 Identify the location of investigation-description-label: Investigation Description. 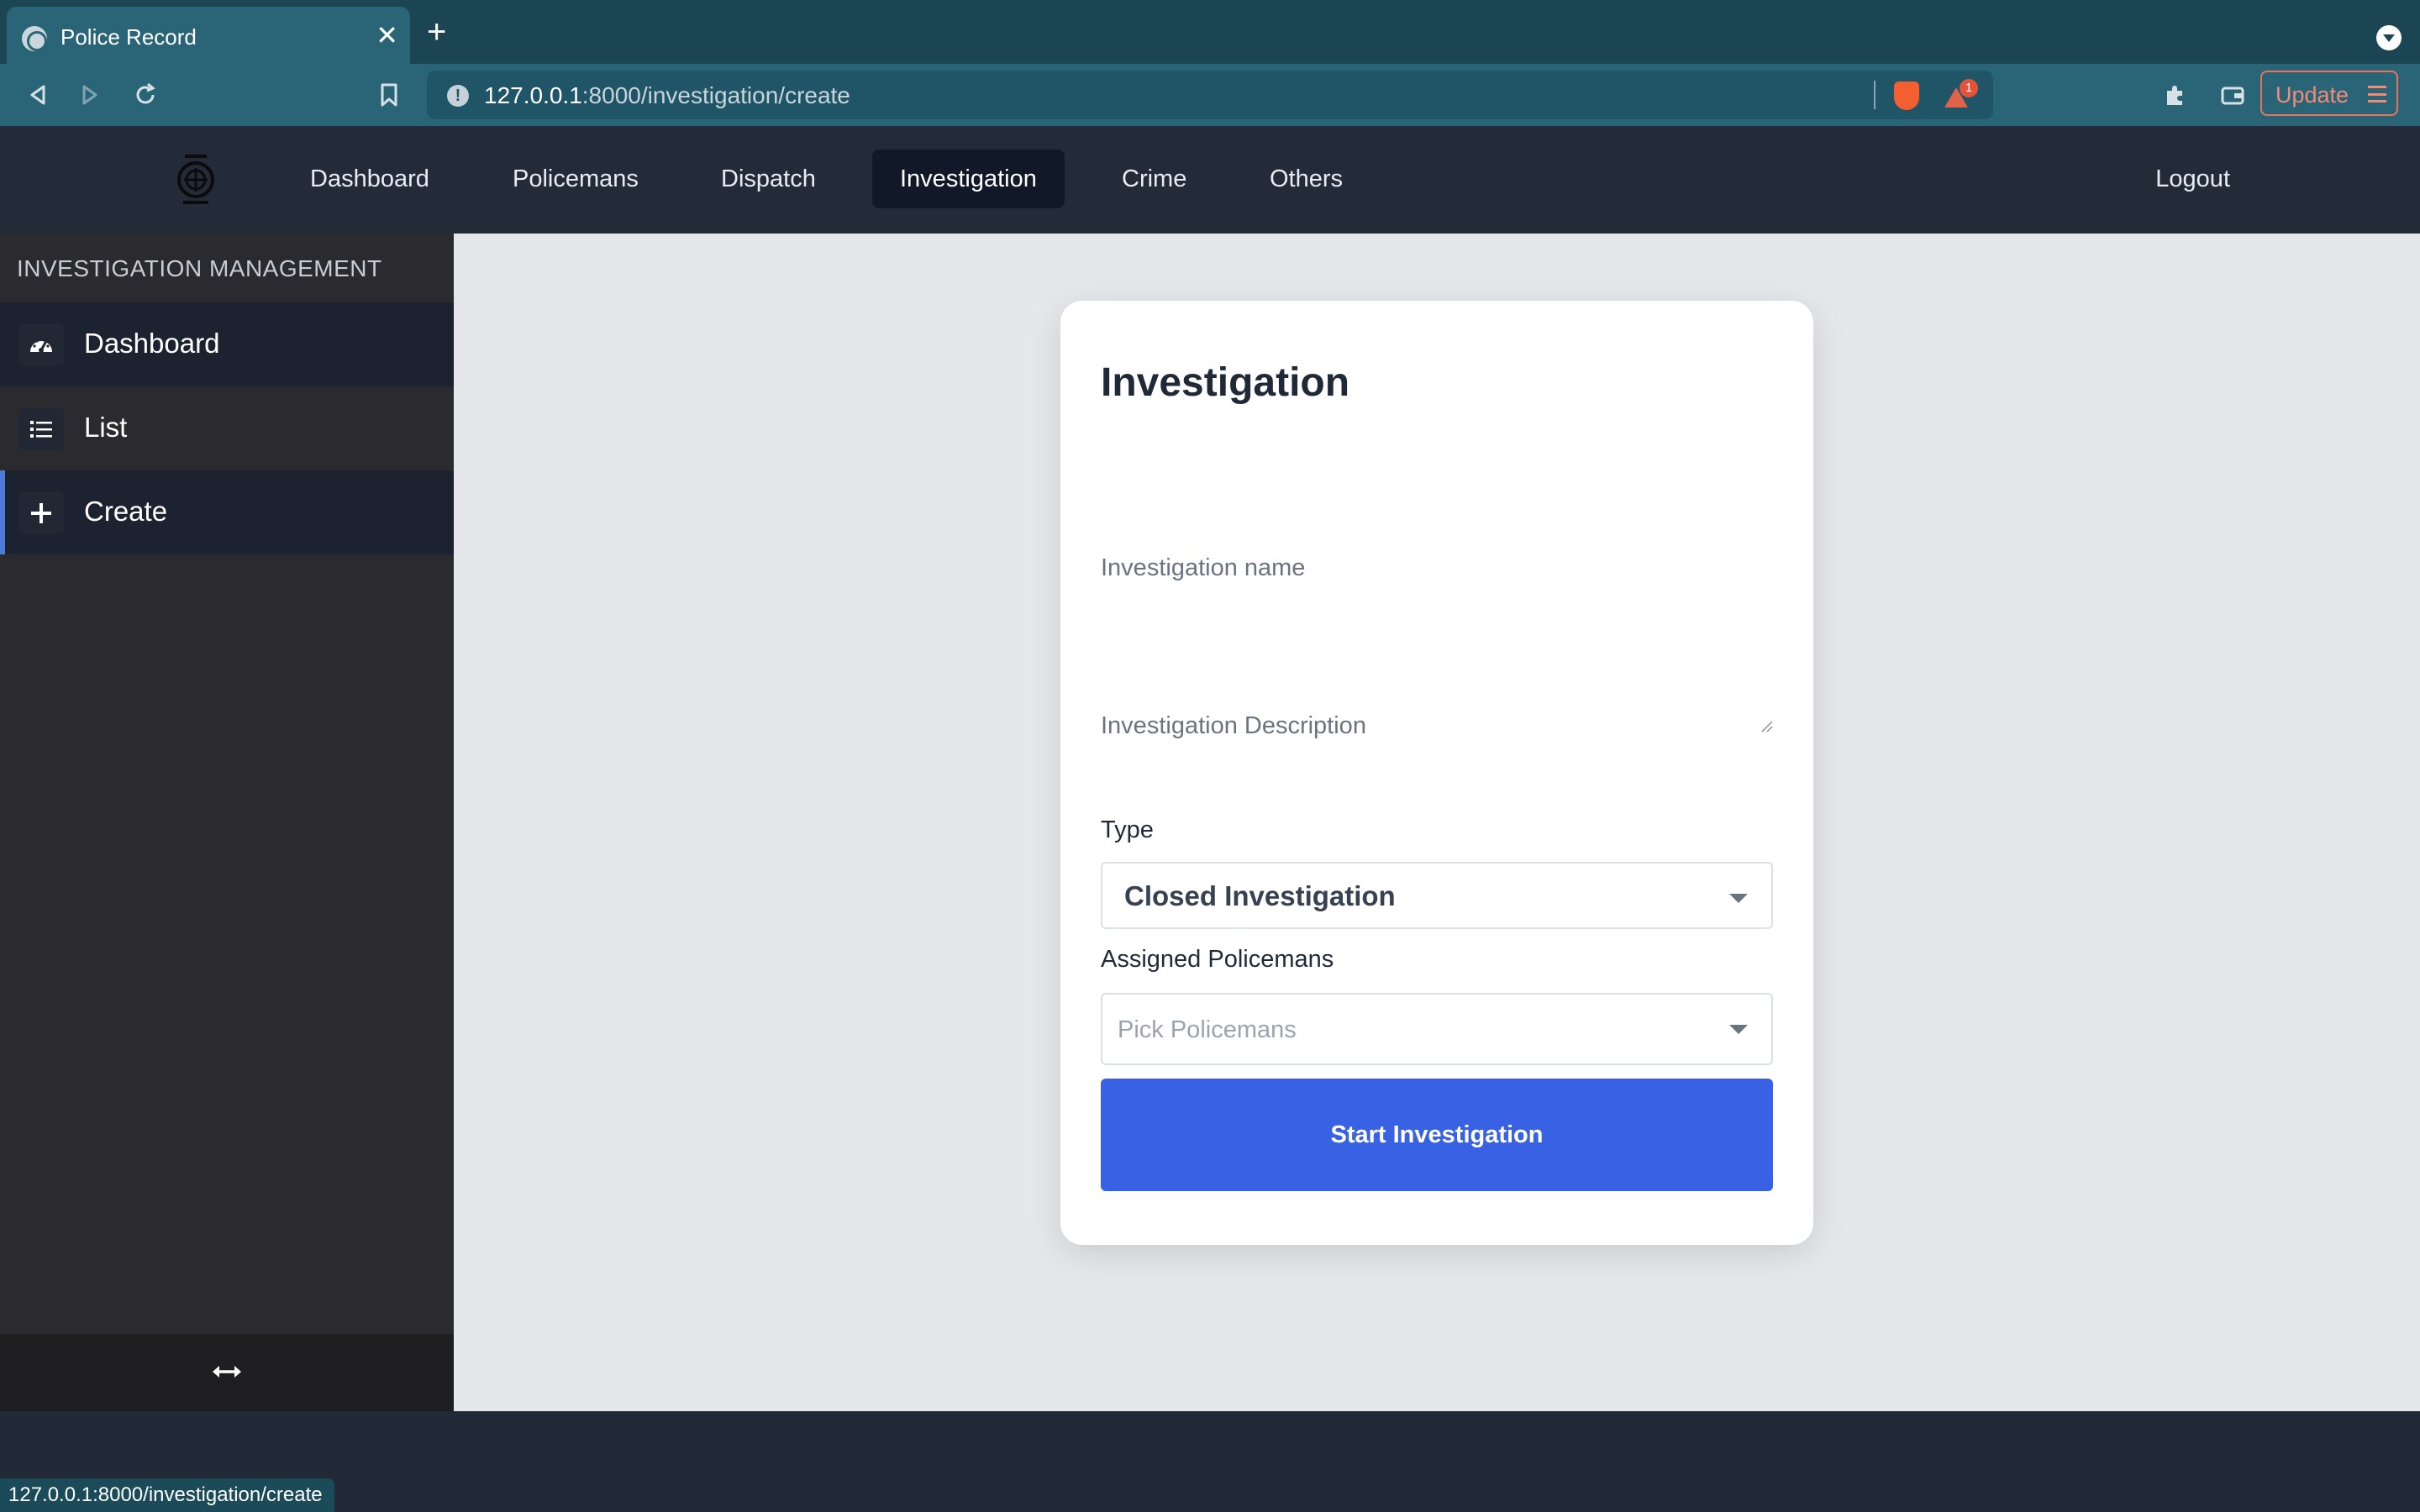
(1233, 725).